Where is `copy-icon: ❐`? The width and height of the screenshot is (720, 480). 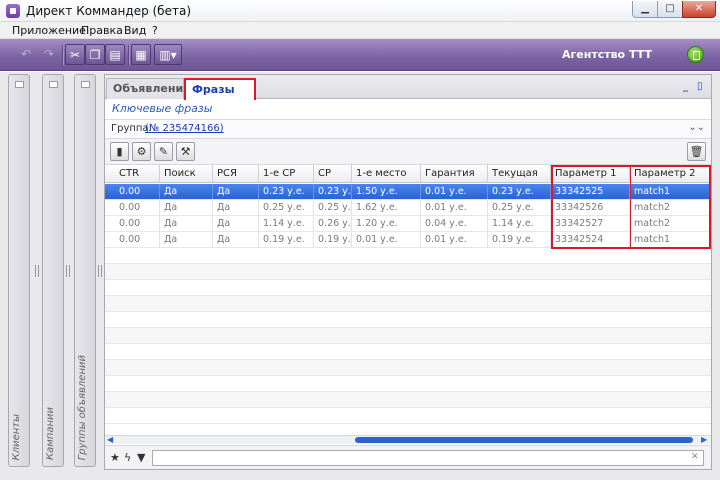
copy-icon: ❐ is located at coordinates (95, 55).